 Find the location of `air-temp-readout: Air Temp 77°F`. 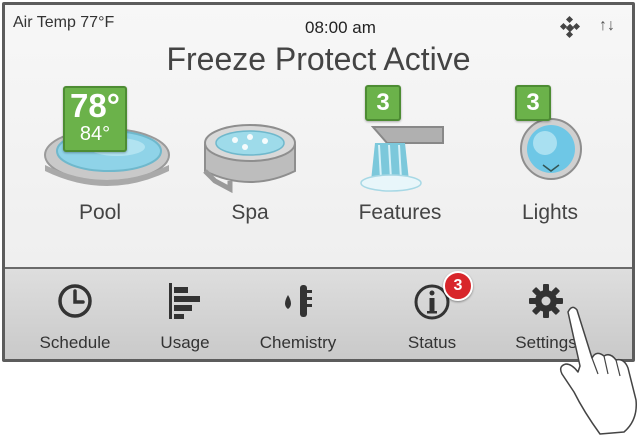

air-temp-readout: Air Temp 77°F is located at coordinates (64, 22).